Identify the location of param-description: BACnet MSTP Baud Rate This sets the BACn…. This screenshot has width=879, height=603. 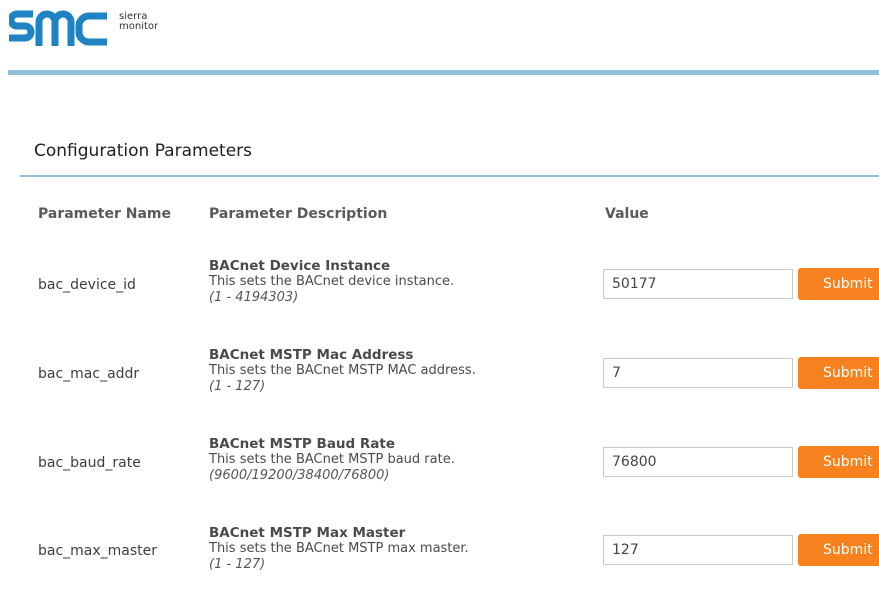
(332, 460).